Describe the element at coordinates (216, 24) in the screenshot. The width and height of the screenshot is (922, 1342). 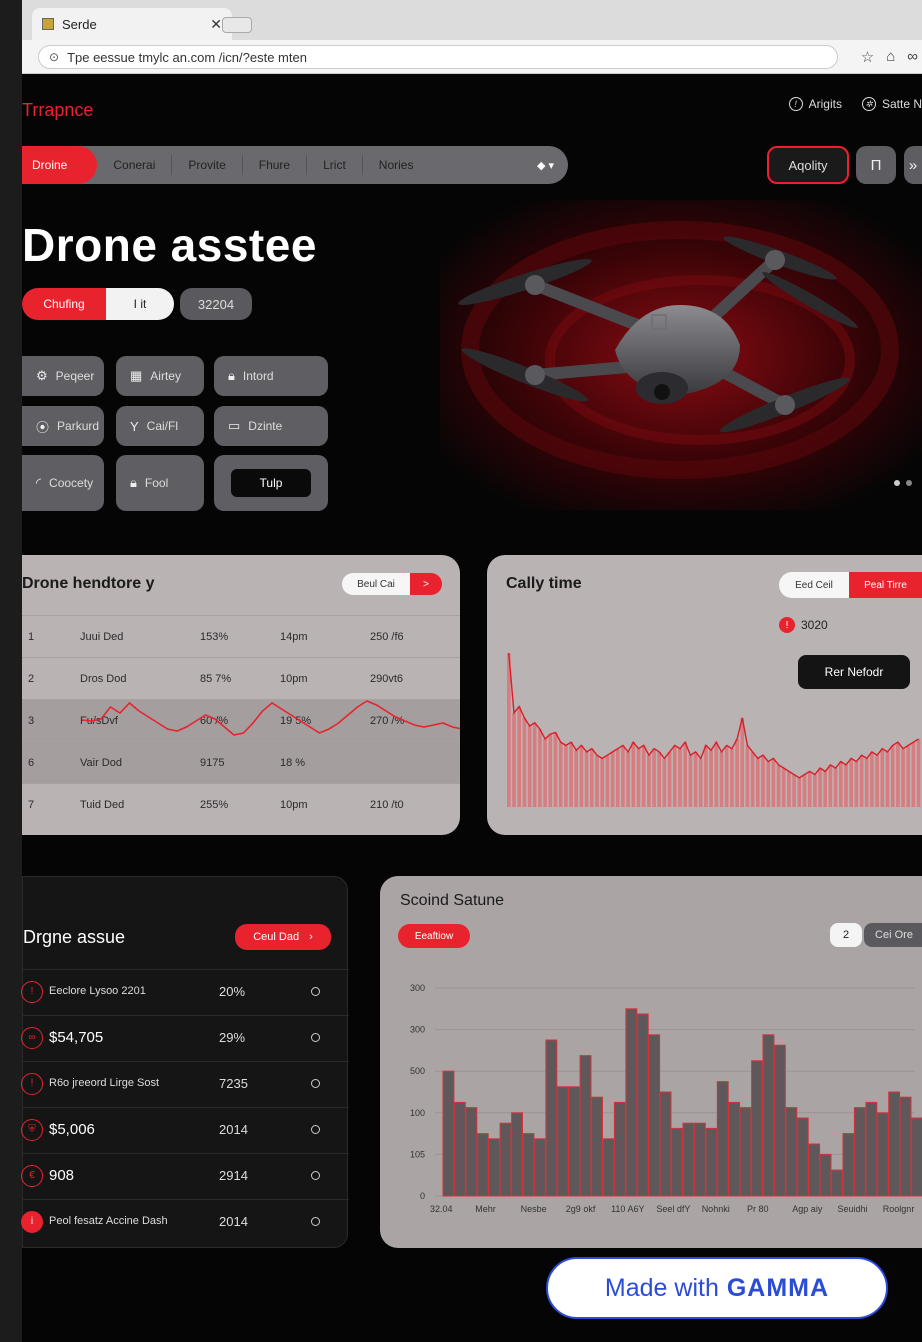
I see `close-icon: ✕` at that location.